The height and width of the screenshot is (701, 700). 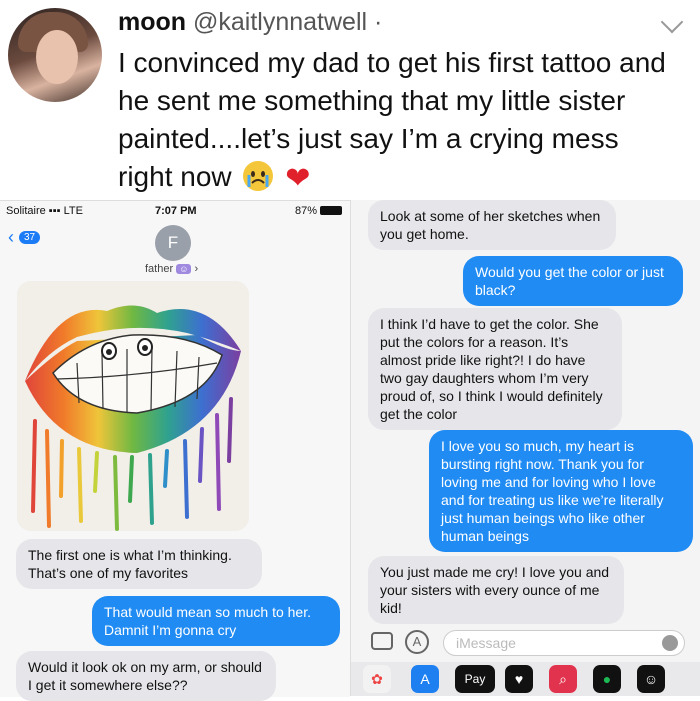 What do you see at coordinates (417, 642) in the screenshot?
I see `app-store-icon: A` at bounding box center [417, 642].